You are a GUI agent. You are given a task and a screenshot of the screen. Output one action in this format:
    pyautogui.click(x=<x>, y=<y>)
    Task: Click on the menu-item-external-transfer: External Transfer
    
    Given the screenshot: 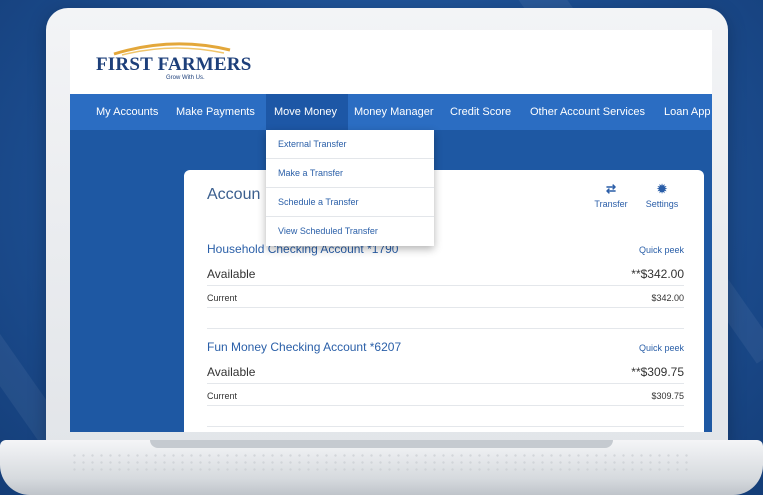 What is the action you would take?
    pyautogui.click(x=350, y=144)
    